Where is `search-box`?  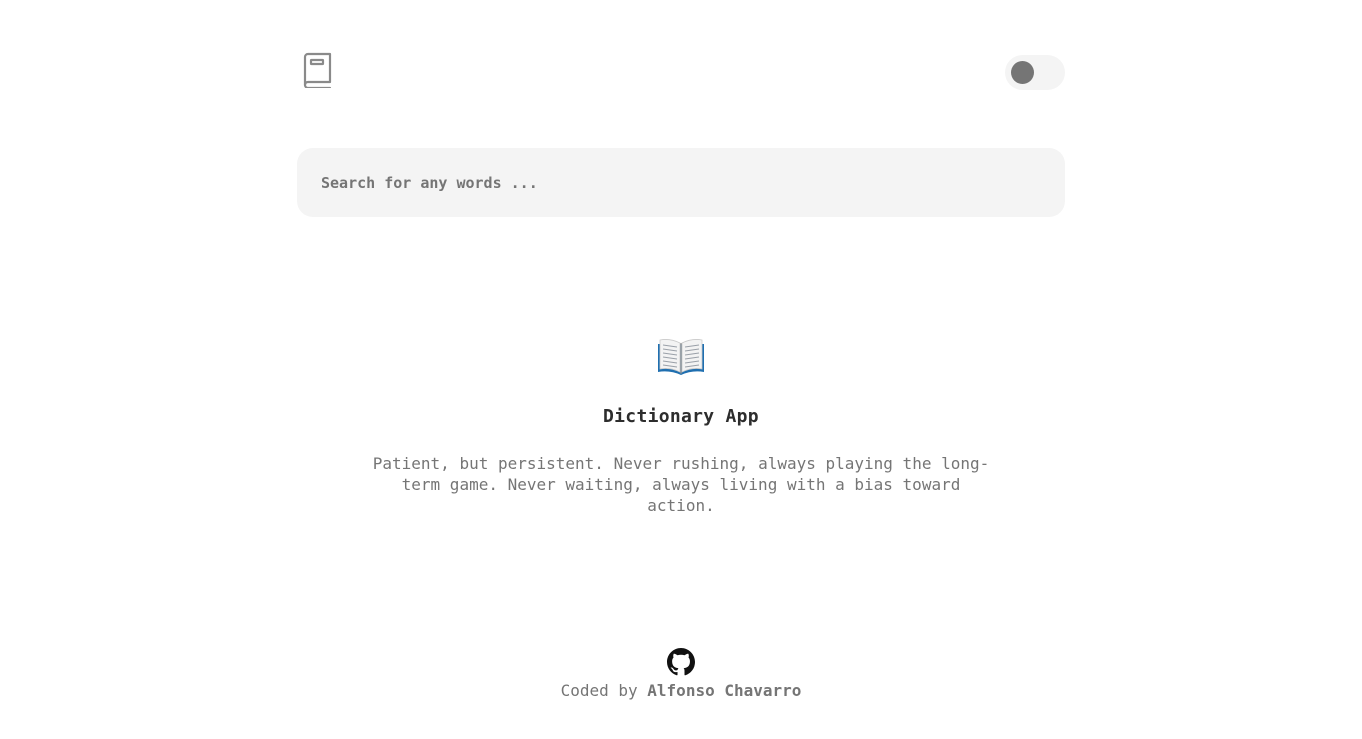
search-box is located at coordinates (681, 182).